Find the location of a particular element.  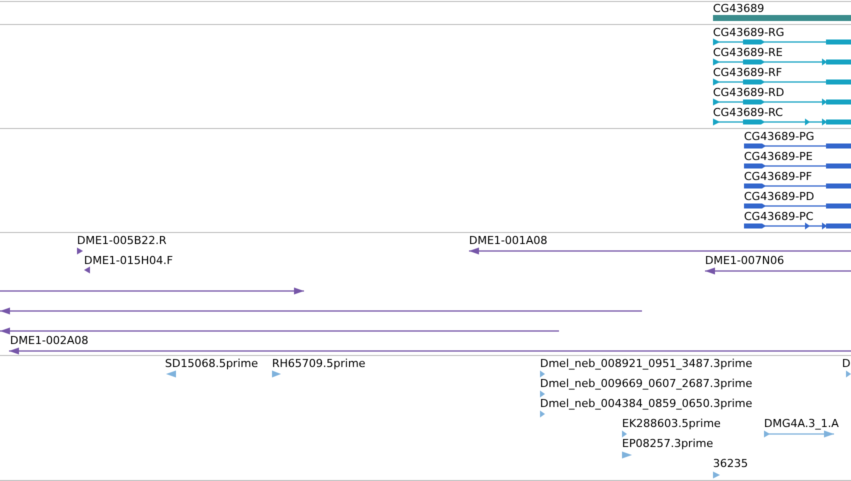

feature-label: Dmel_neb_008921_0951_3487.3prime is located at coordinates (646, 363).